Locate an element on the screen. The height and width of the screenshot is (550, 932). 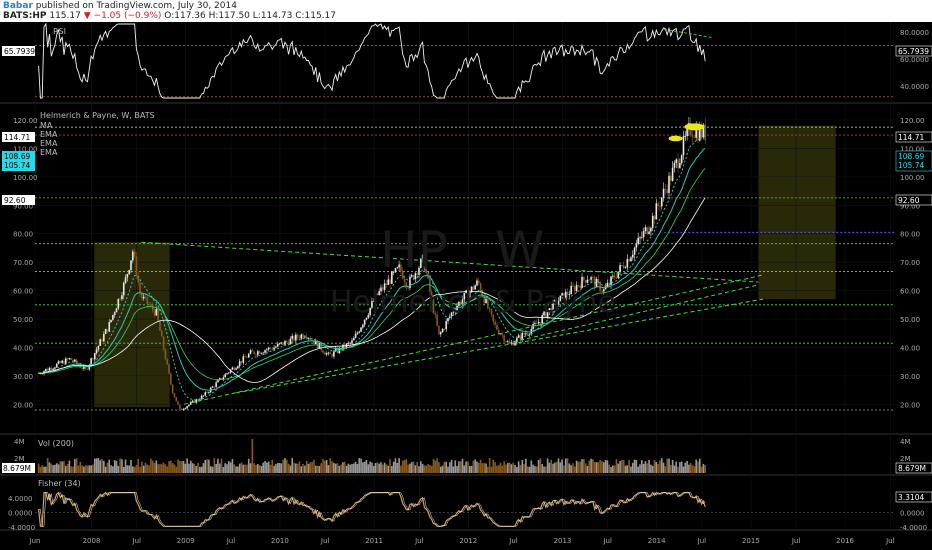
fisher-tick: 0.0000 is located at coordinates (912, 514).